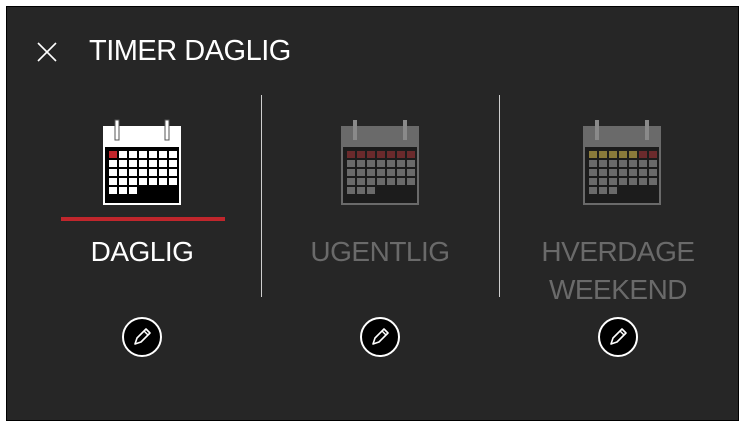 The width and height of the screenshot is (745, 427). What do you see at coordinates (142, 162) in the screenshot?
I see `calendar-daily-icon` at bounding box center [142, 162].